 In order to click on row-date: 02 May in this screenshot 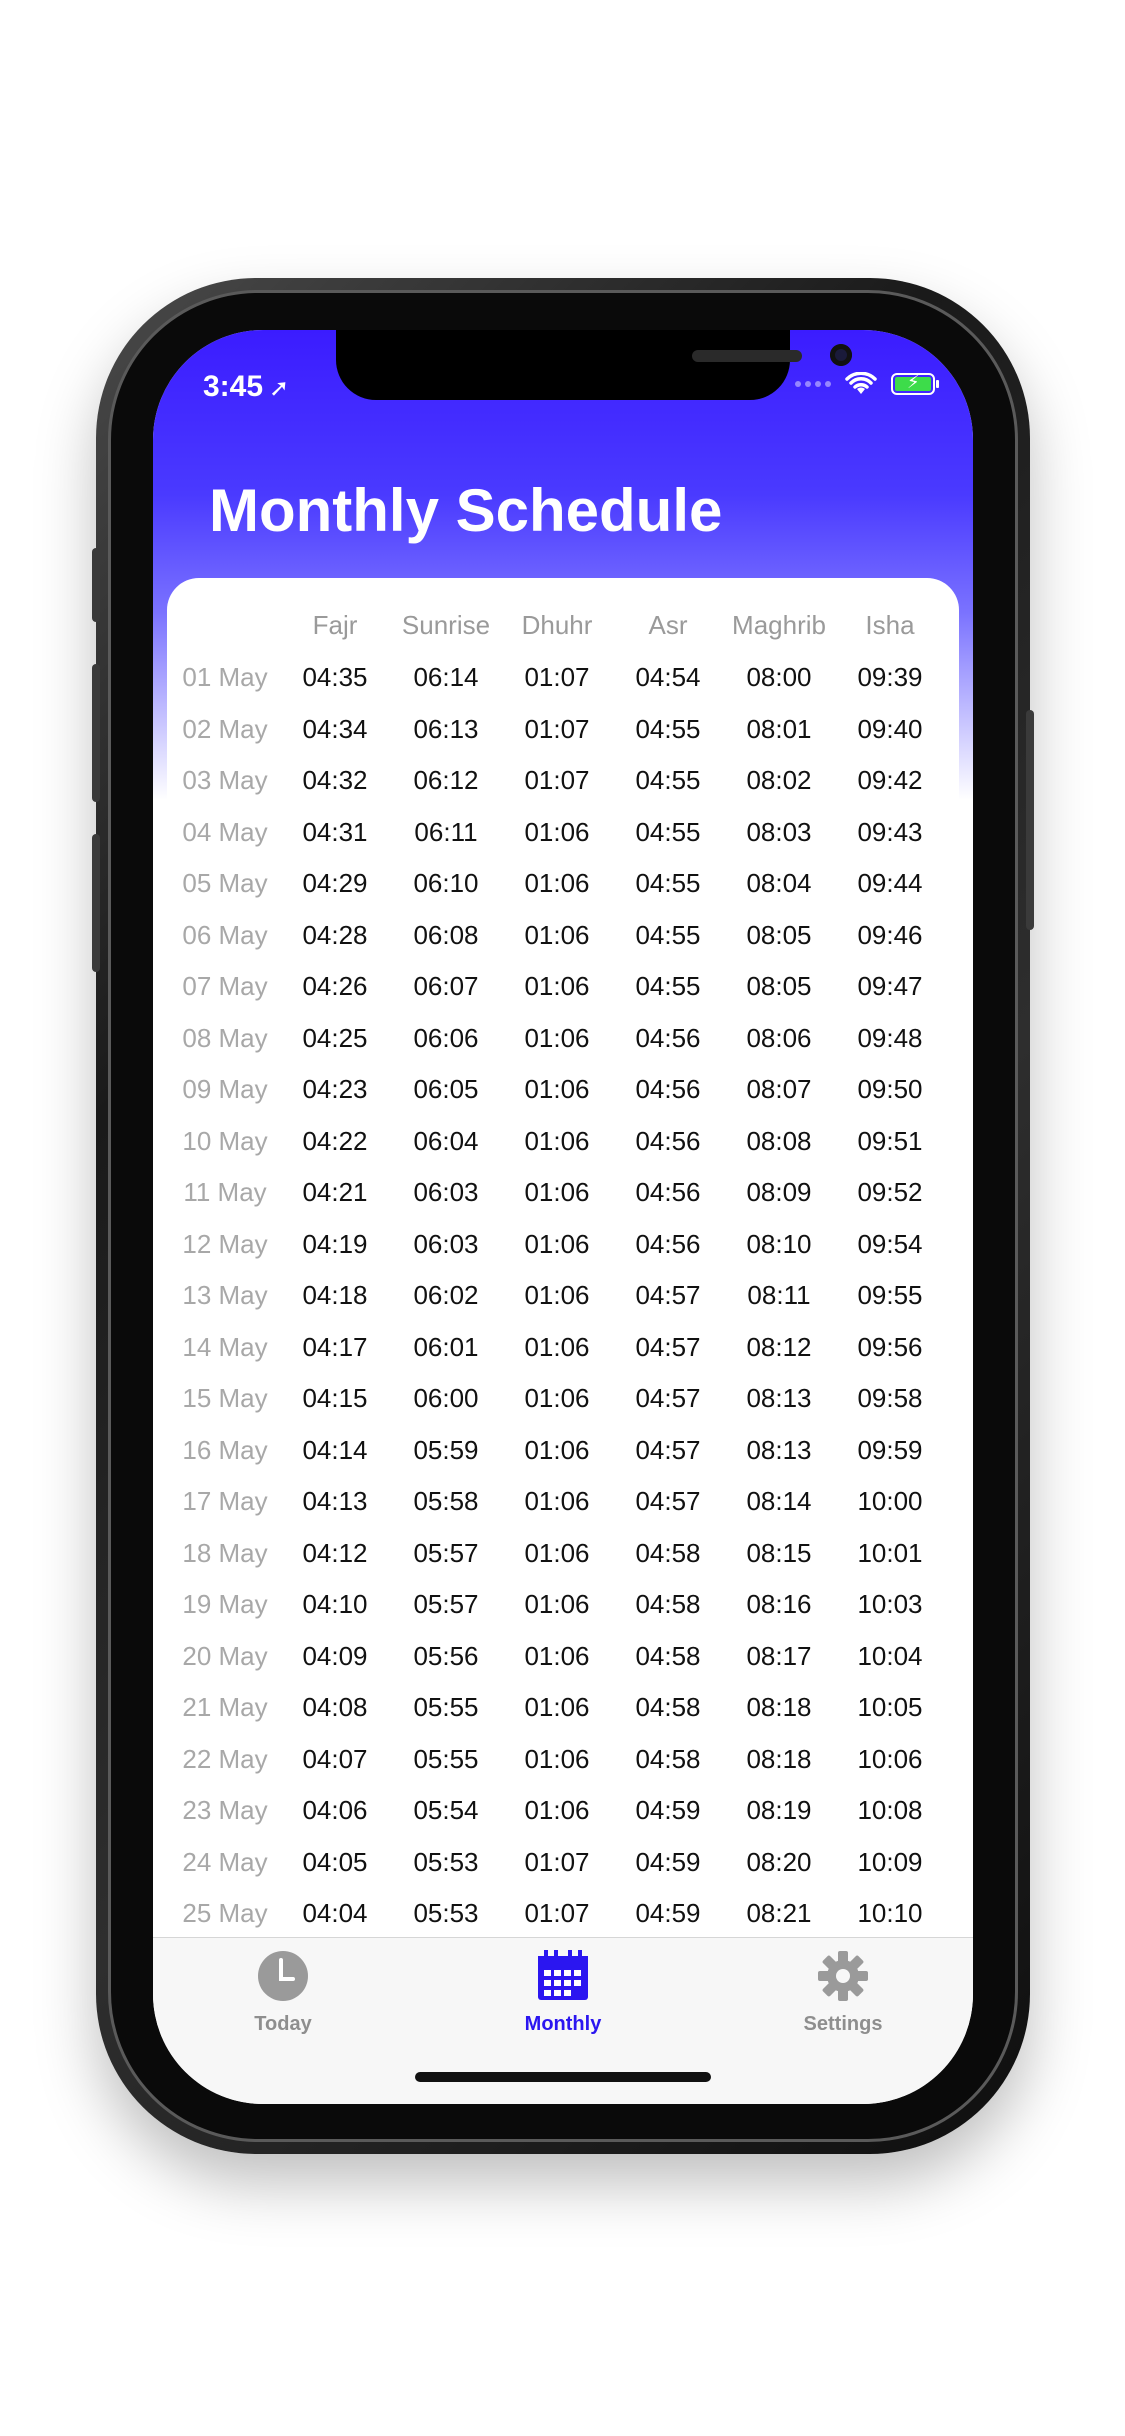, I will do `click(225, 728)`.